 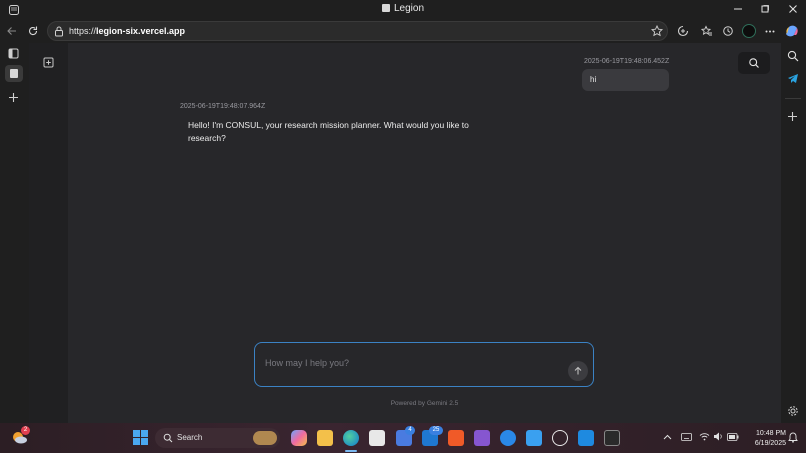 I want to click on vscode-icon, so click(x=586, y=438).